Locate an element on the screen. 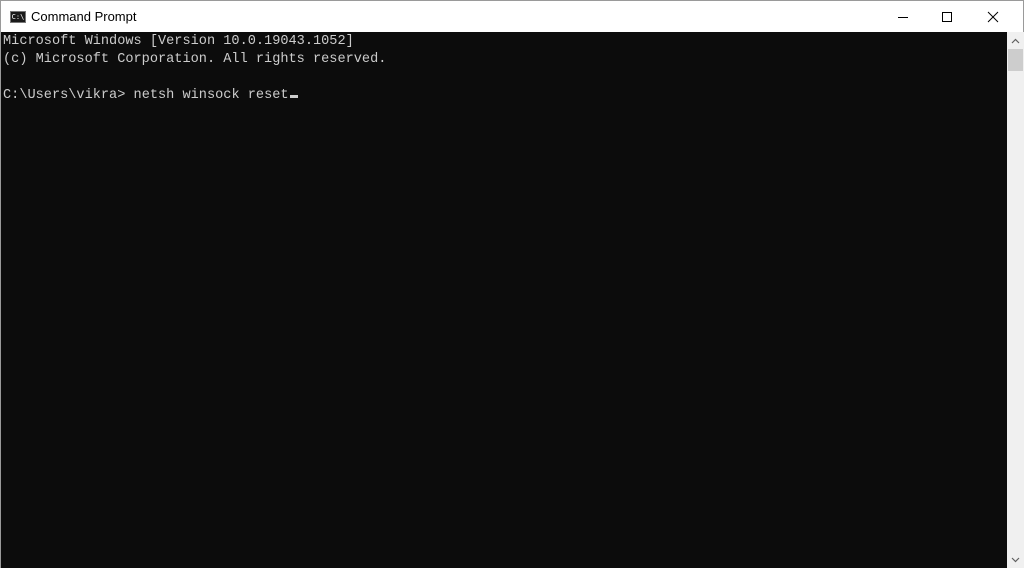 Image resolution: width=1024 pixels, height=568 pixels. minimize-button is located at coordinates (903, 16).